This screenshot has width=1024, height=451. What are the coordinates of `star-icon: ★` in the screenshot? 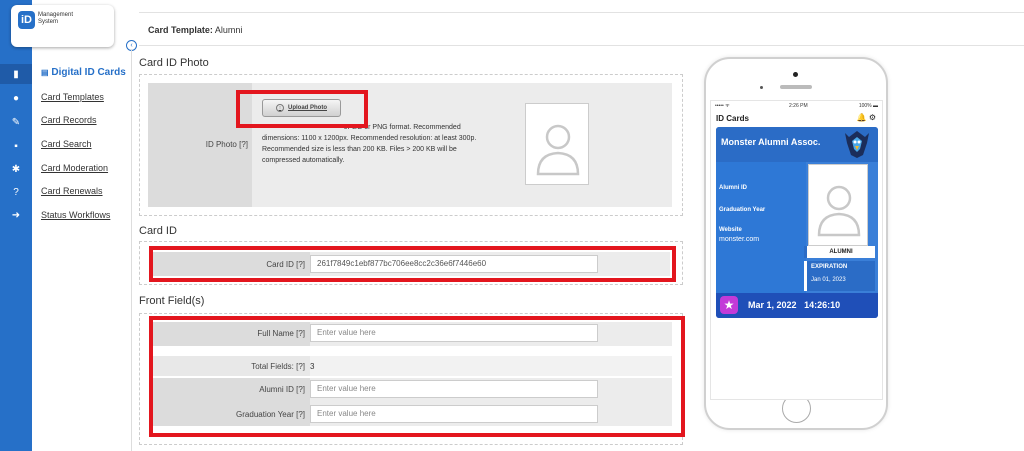 It's located at (729, 305).